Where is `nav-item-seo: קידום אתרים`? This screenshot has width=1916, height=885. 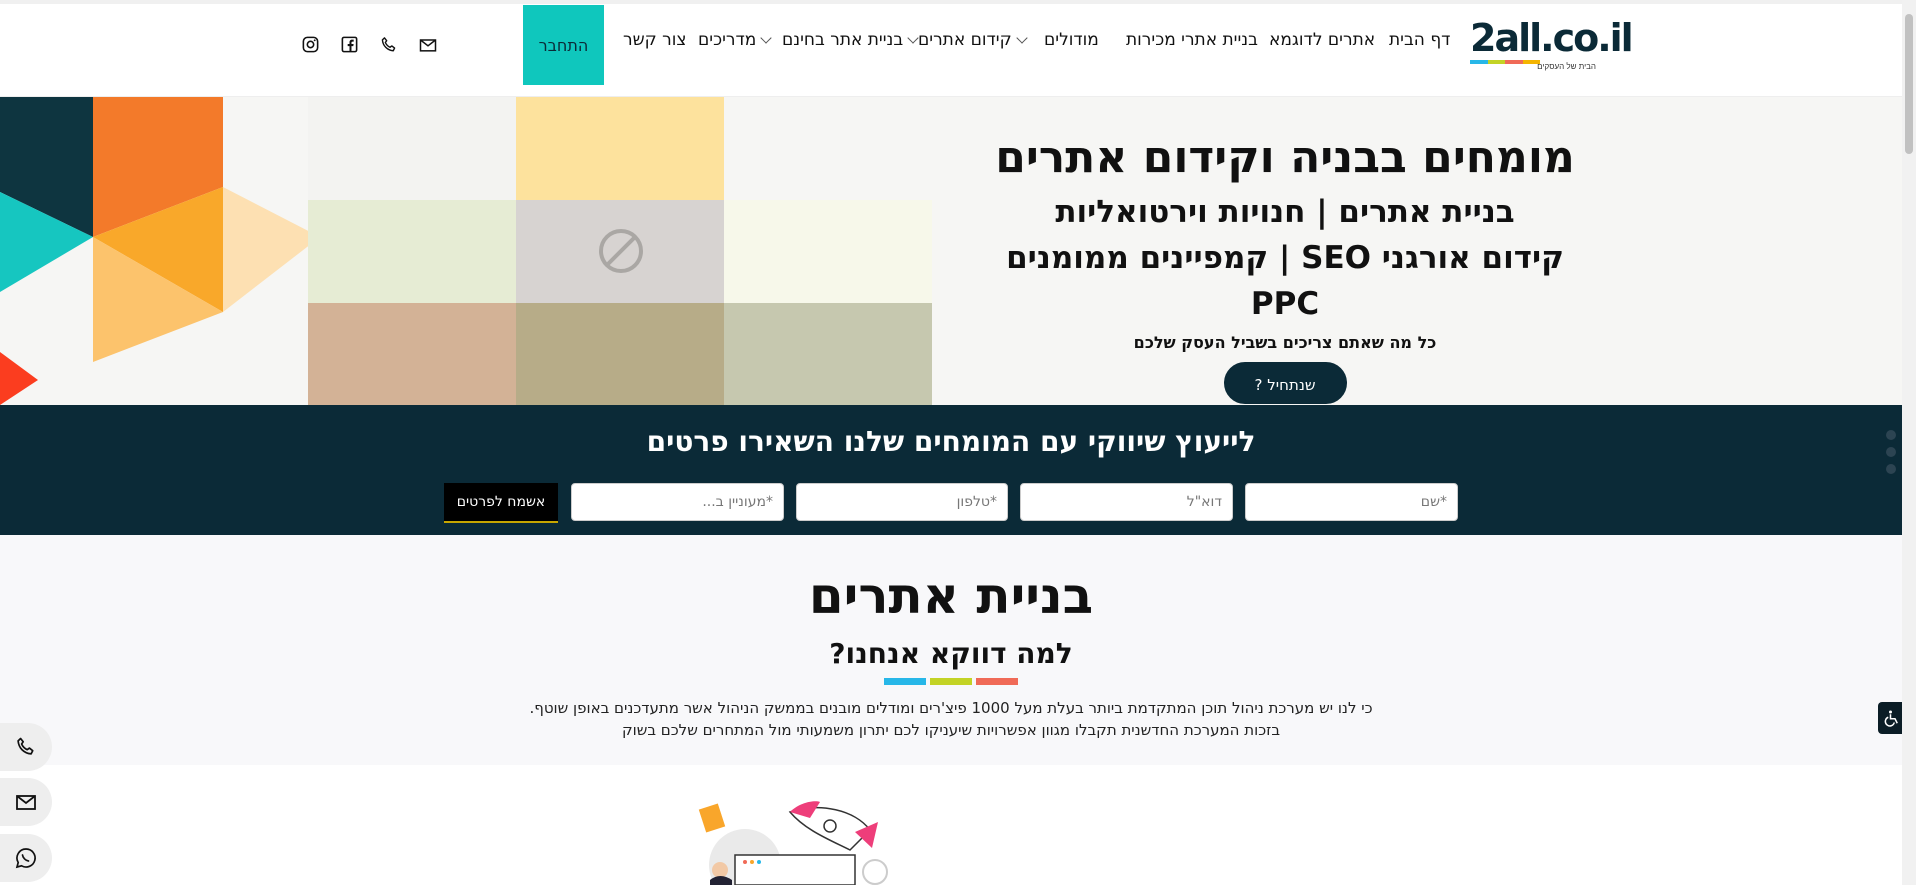
nav-item-seo: קידום אתרים is located at coordinates (973, 40).